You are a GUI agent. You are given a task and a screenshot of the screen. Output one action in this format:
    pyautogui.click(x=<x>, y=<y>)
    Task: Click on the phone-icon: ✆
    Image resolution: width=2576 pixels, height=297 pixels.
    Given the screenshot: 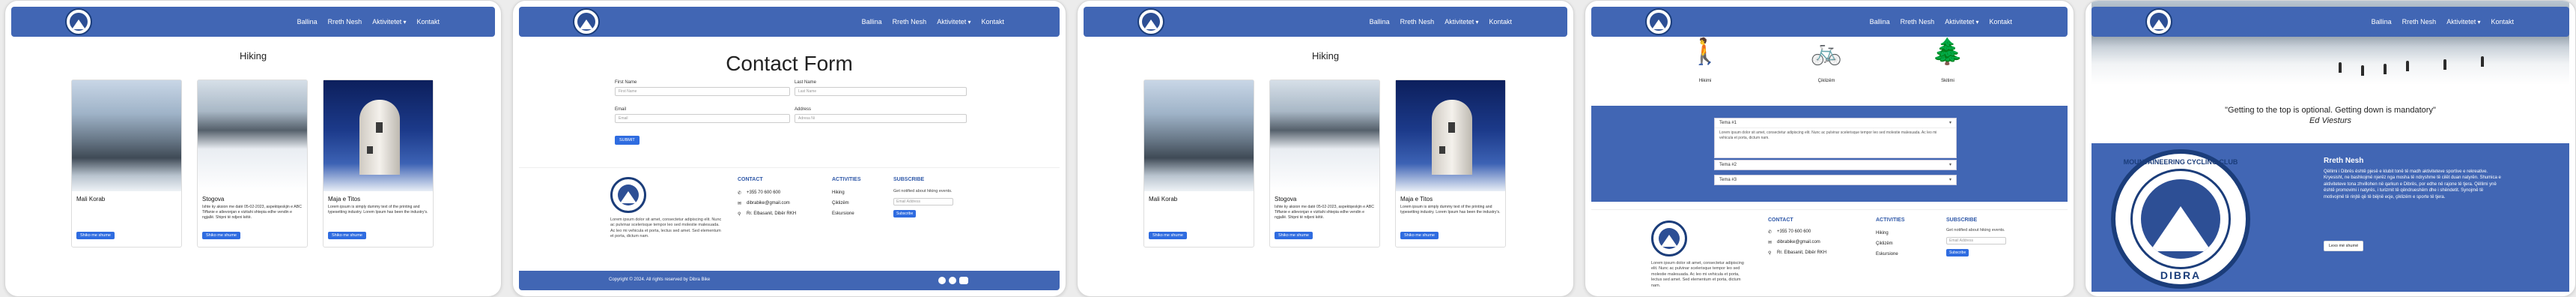 What is the action you would take?
    pyautogui.click(x=1770, y=232)
    